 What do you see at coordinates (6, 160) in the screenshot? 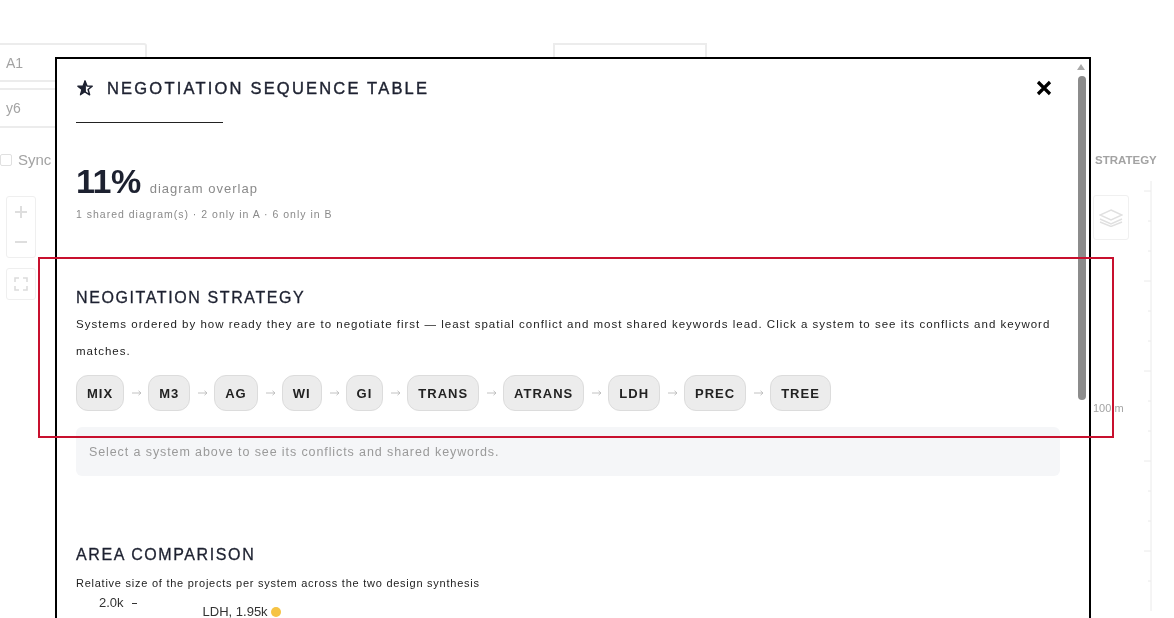
I see `checkbox` at bounding box center [6, 160].